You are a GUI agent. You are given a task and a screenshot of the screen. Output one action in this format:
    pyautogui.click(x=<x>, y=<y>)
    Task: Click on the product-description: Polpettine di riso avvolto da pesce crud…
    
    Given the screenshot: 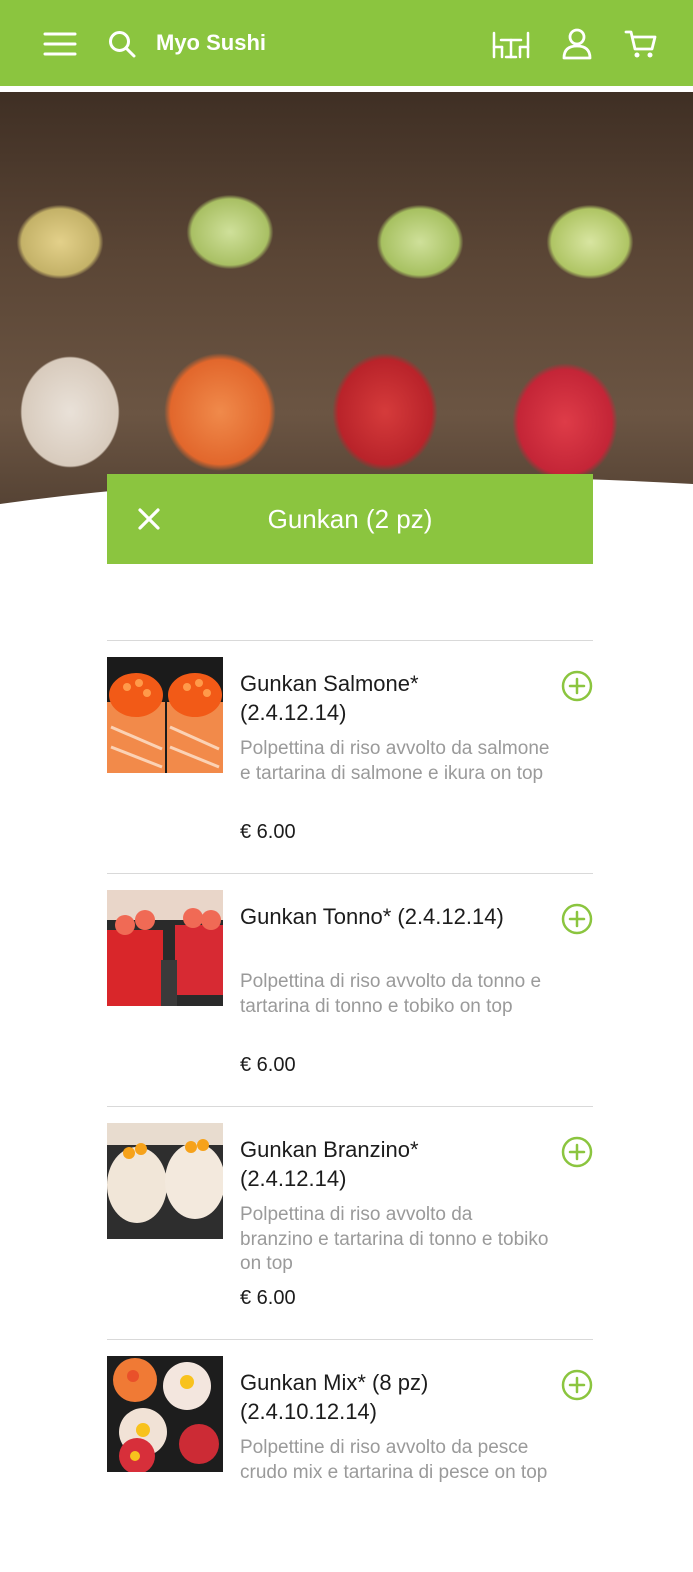 What is the action you would take?
    pyautogui.click(x=394, y=1460)
    